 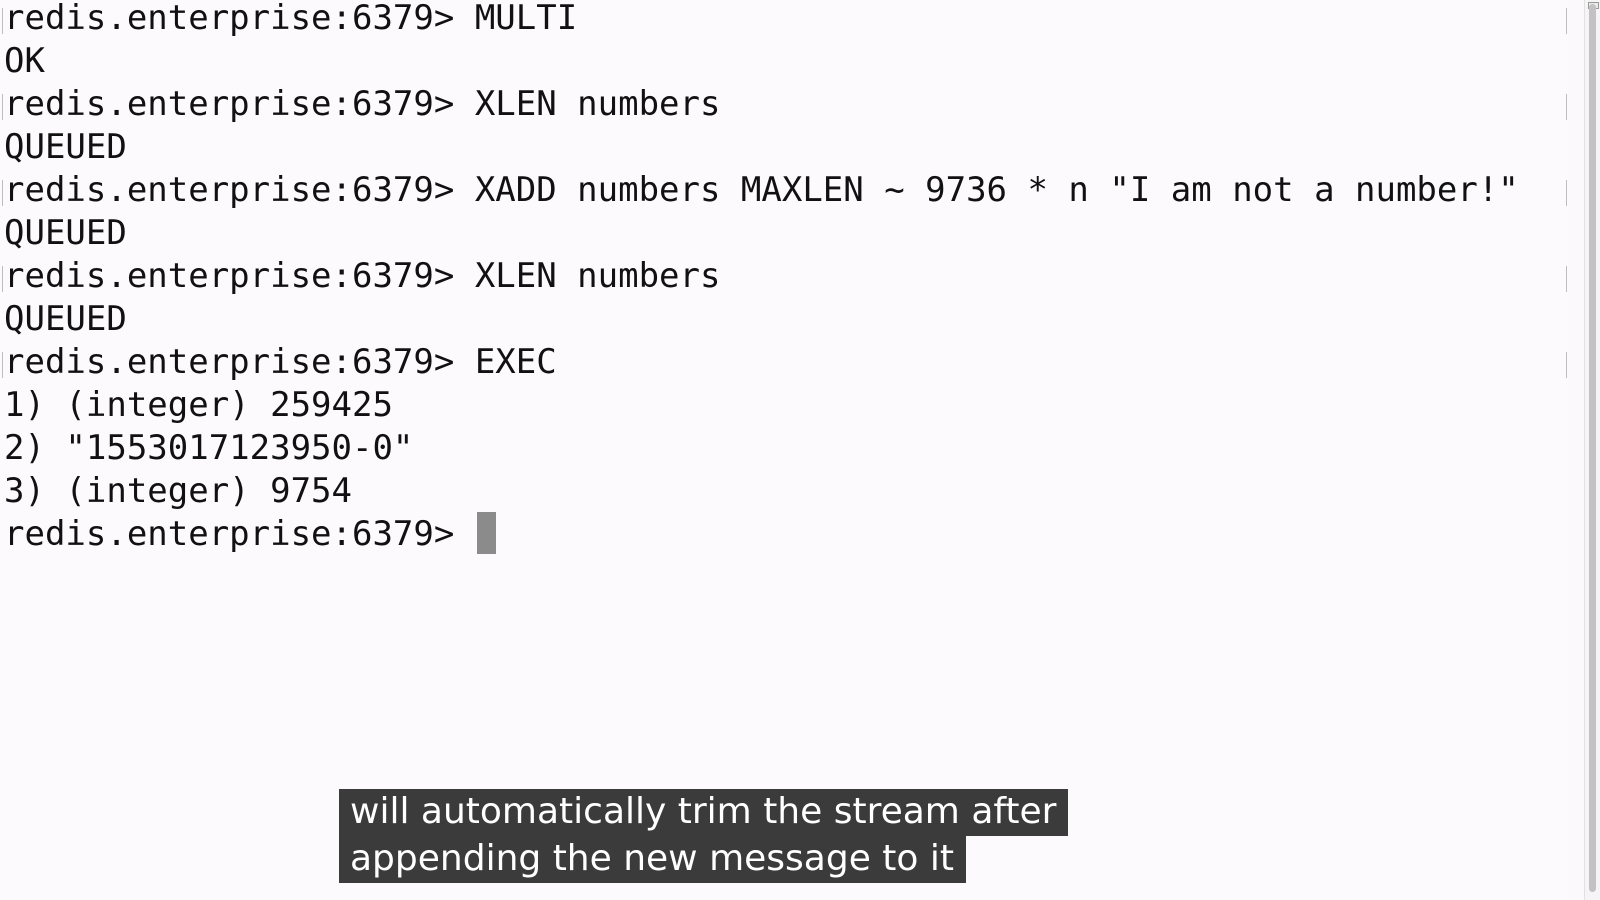 I want to click on output-text: 2) "1553017123950-0", so click(x=209, y=448).